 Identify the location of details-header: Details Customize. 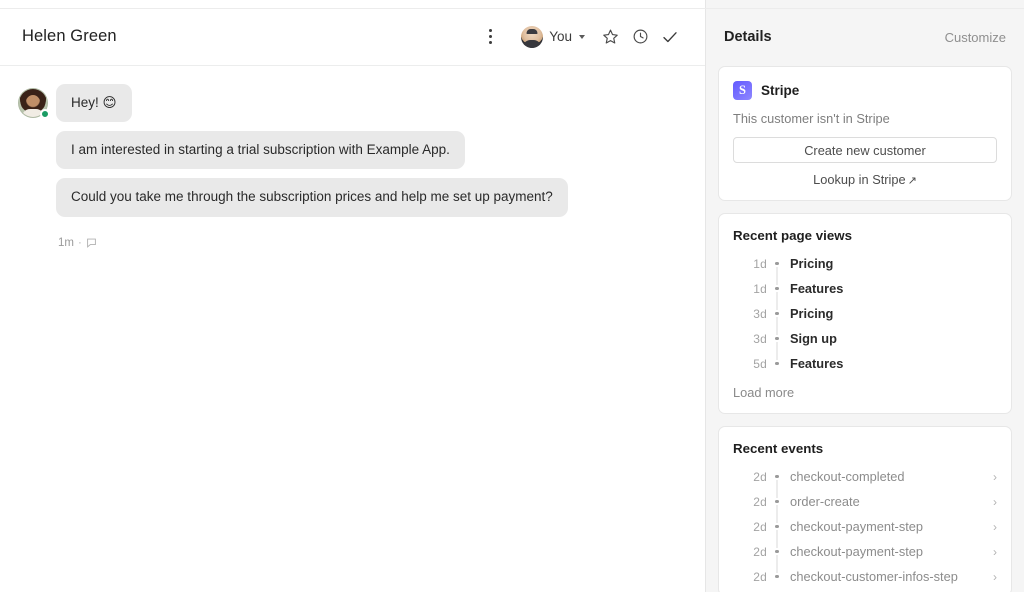
(865, 37).